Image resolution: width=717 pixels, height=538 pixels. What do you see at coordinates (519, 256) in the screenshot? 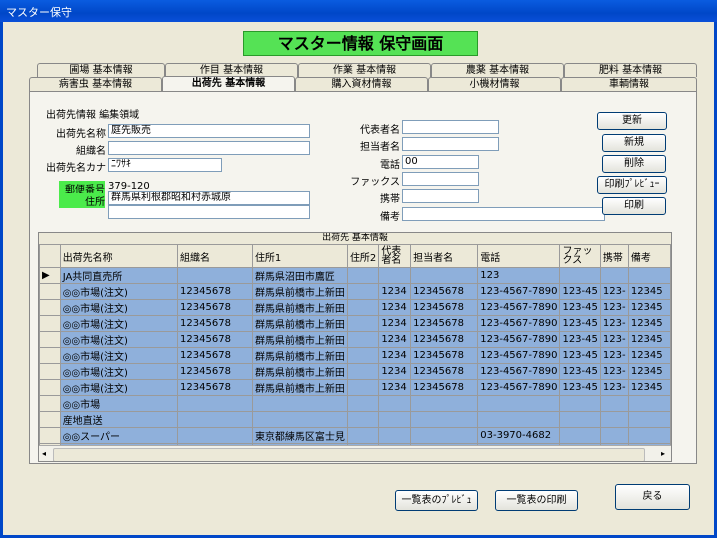
I see `col-tel: 電話` at bounding box center [519, 256].